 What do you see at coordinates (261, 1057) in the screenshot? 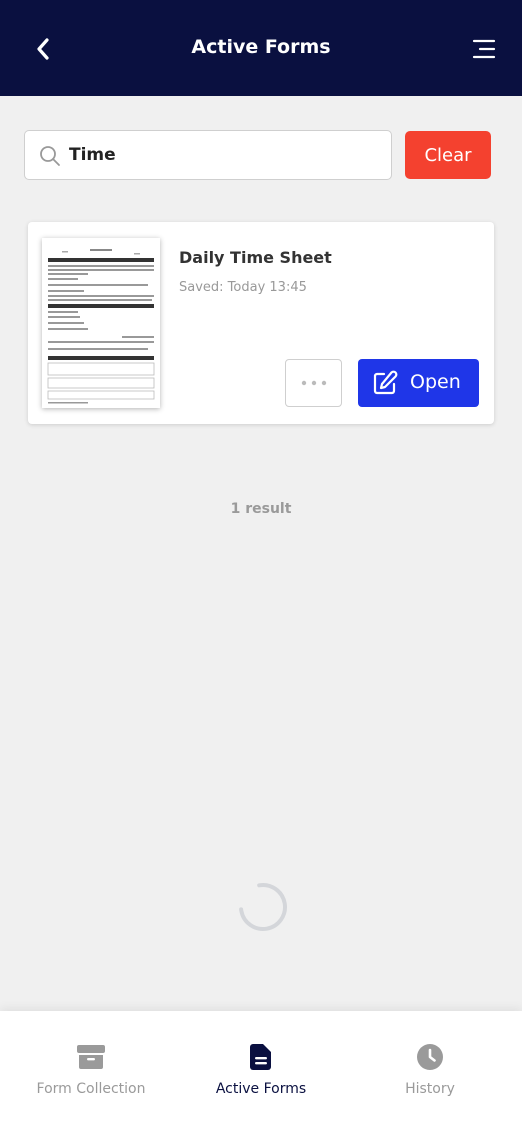
I see `document-icon` at bounding box center [261, 1057].